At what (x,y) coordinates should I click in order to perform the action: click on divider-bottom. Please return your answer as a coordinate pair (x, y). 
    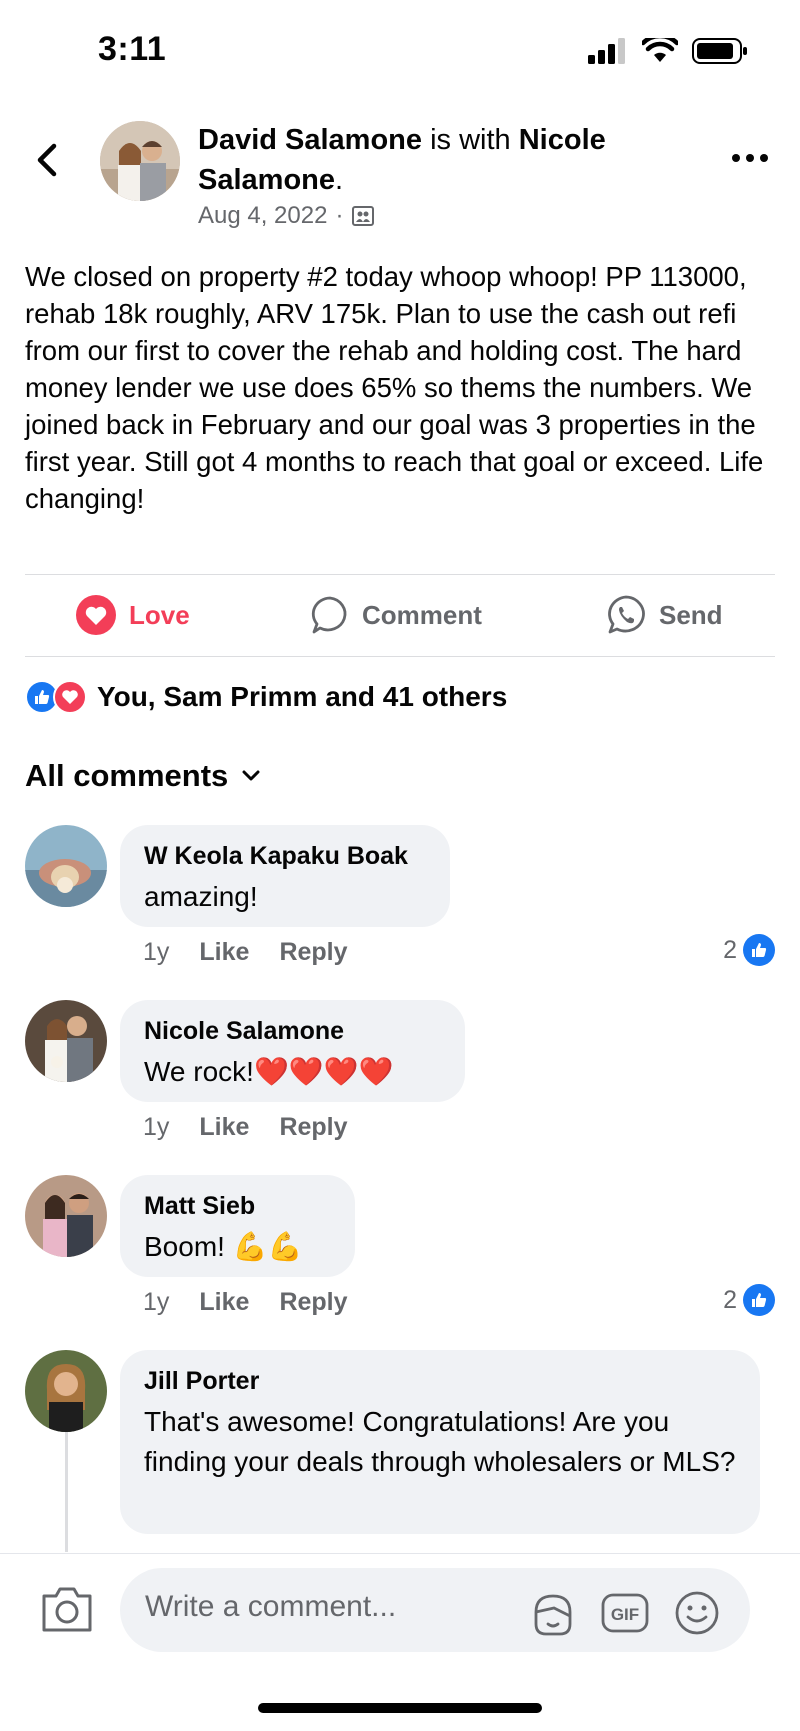
    Looking at the image, I should click on (400, 656).